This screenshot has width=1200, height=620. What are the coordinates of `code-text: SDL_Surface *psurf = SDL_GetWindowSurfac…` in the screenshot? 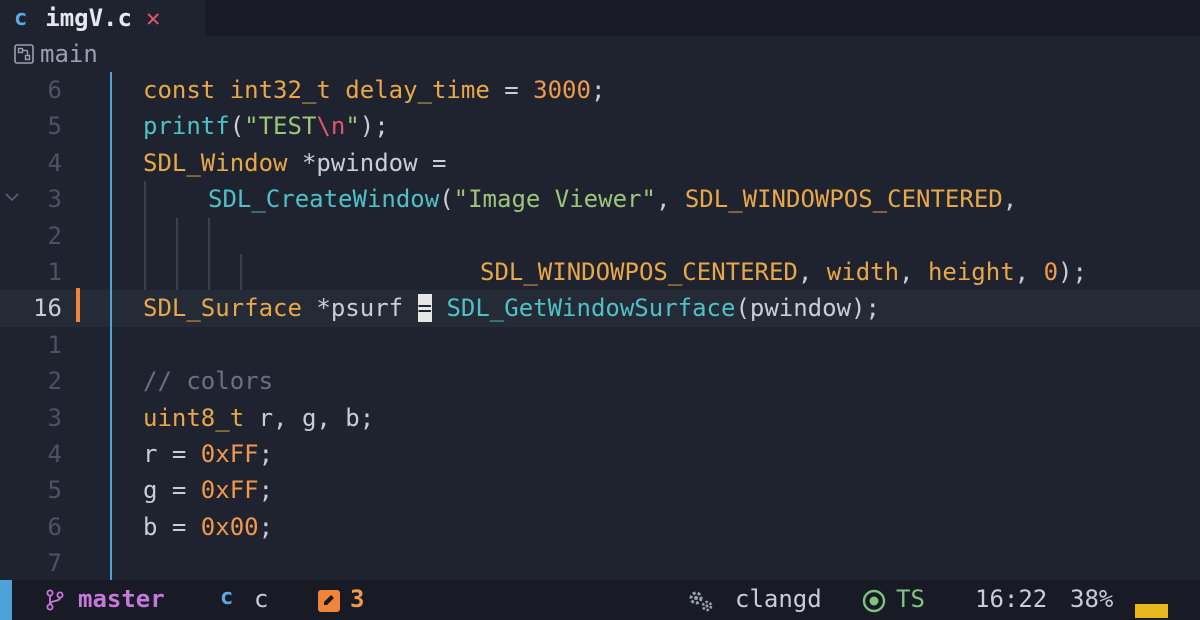 It's located at (511, 308).